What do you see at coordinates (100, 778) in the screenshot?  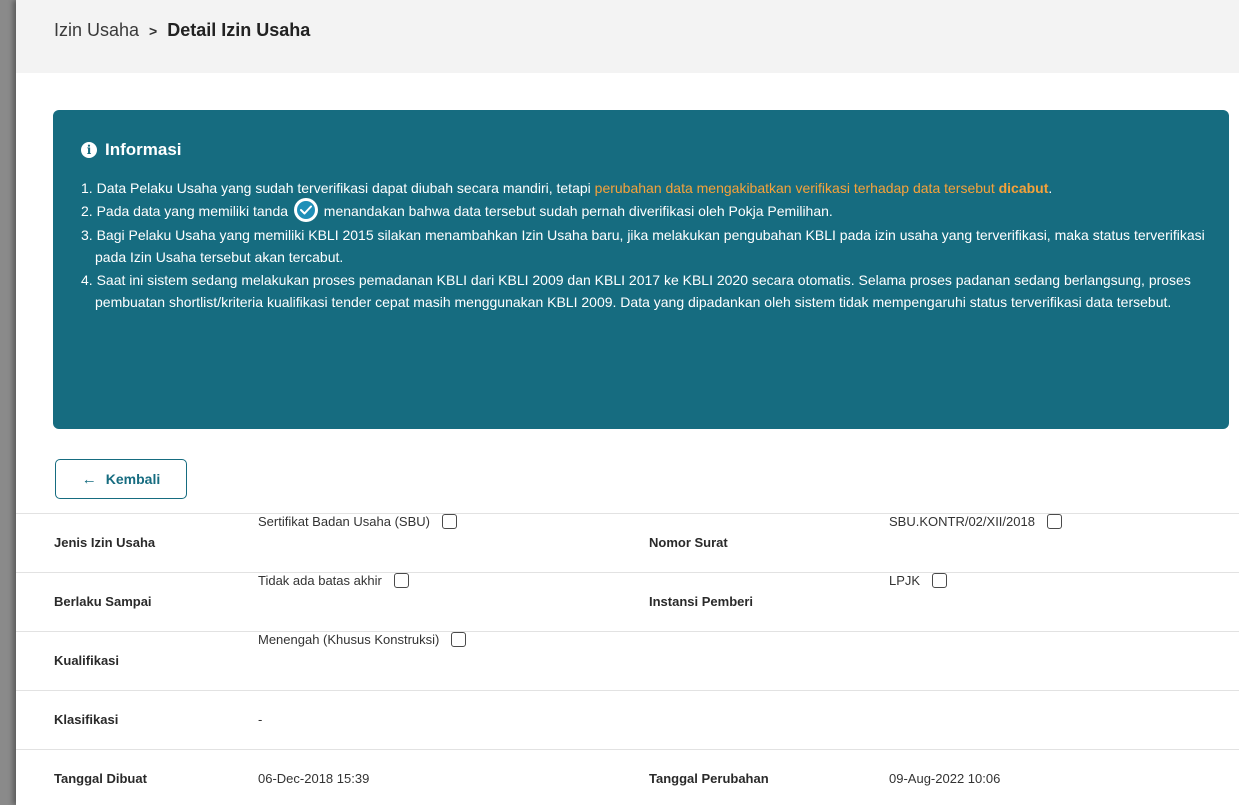 I see `tanggal-dibuat-label: Tanggal Dibuat` at bounding box center [100, 778].